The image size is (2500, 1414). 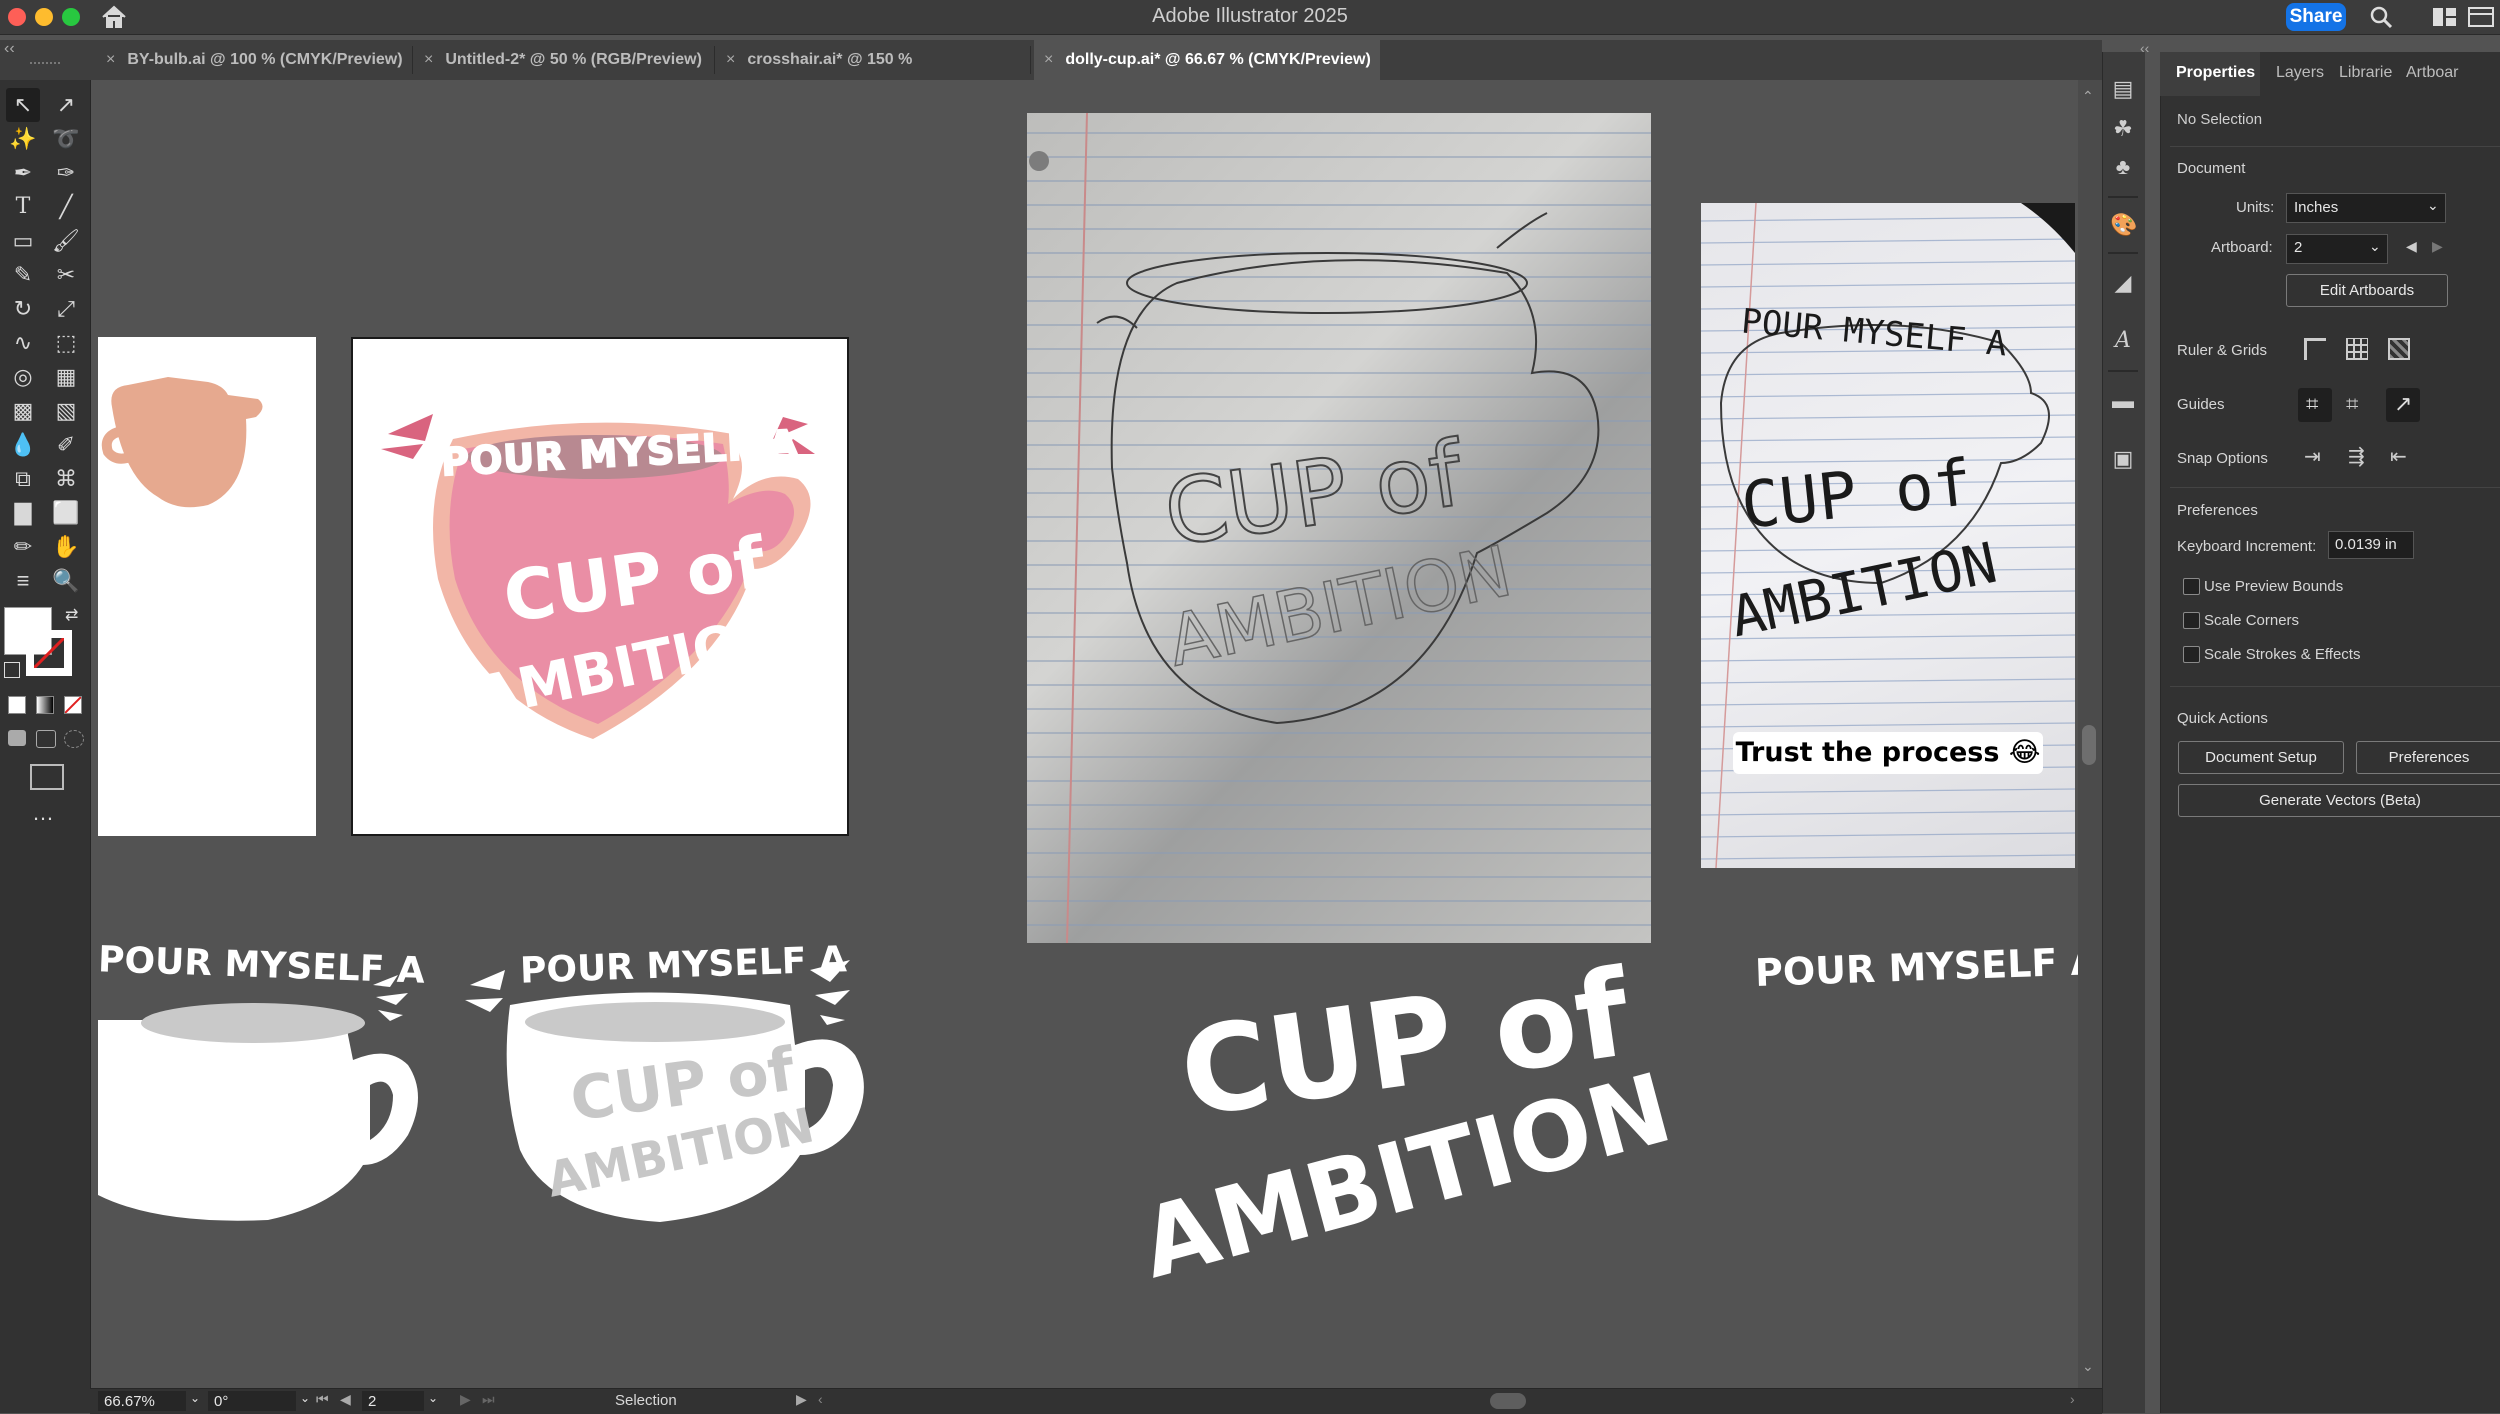 What do you see at coordinates (17, 738) in the screenshot?
I see `draw-normal-icon` at bounding box center [17, 738].